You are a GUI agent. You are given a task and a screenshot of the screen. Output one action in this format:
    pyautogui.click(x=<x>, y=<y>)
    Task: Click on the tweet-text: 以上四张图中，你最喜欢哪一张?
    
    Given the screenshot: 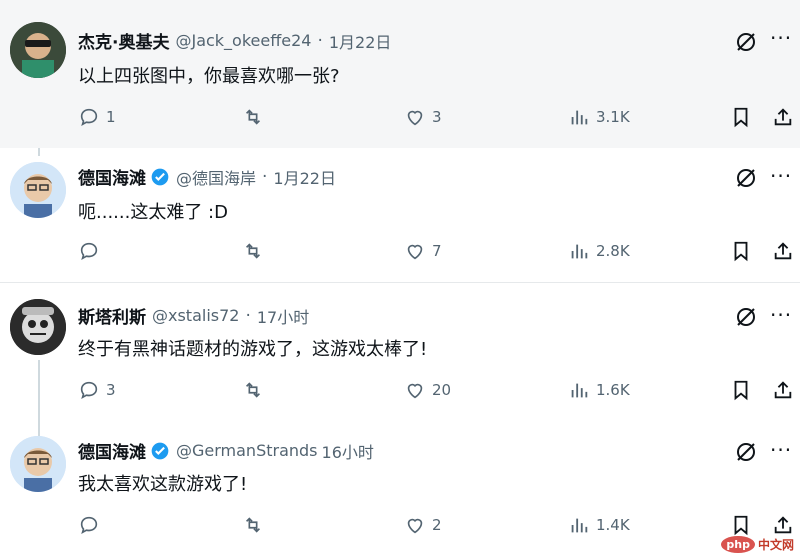 What is the action you would take?
    pyautogui.click(x=209, y=76)
    